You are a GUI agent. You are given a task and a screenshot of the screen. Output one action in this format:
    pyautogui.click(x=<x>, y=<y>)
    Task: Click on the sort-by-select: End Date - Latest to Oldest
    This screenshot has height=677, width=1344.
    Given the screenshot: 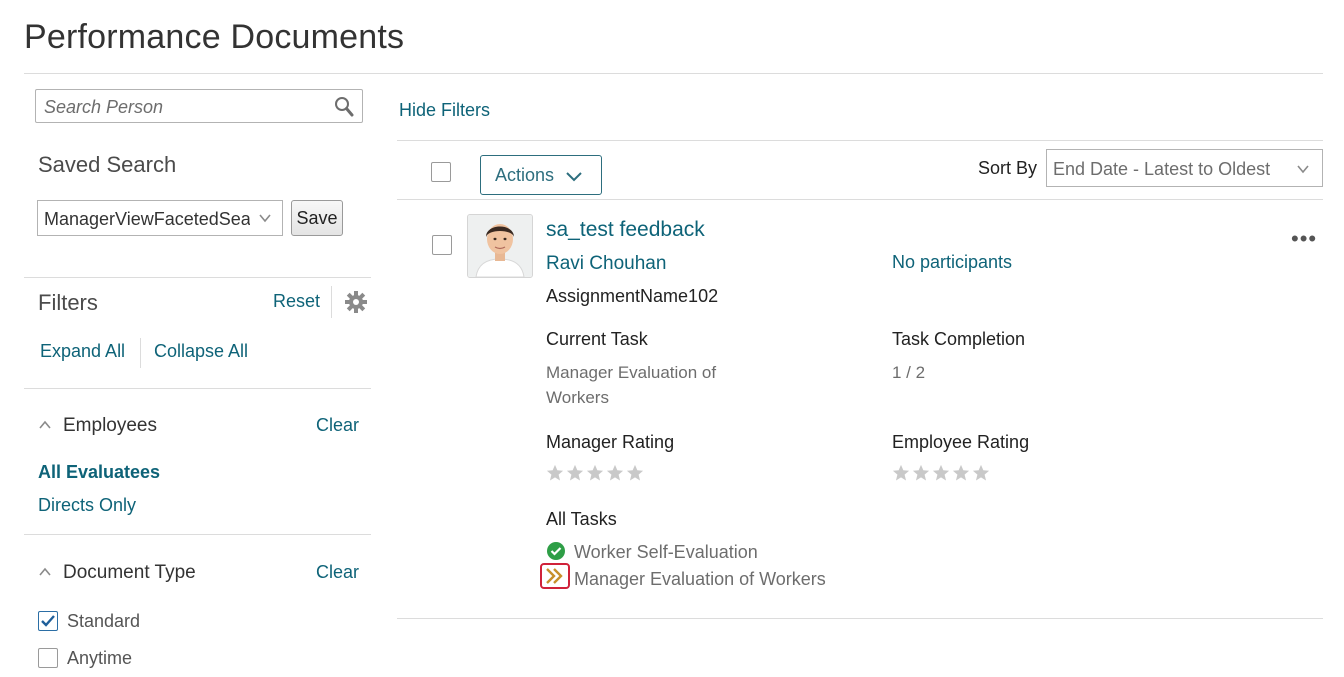 What is the action you would take?
    pyautogui.click(x=1184, y=168)
    